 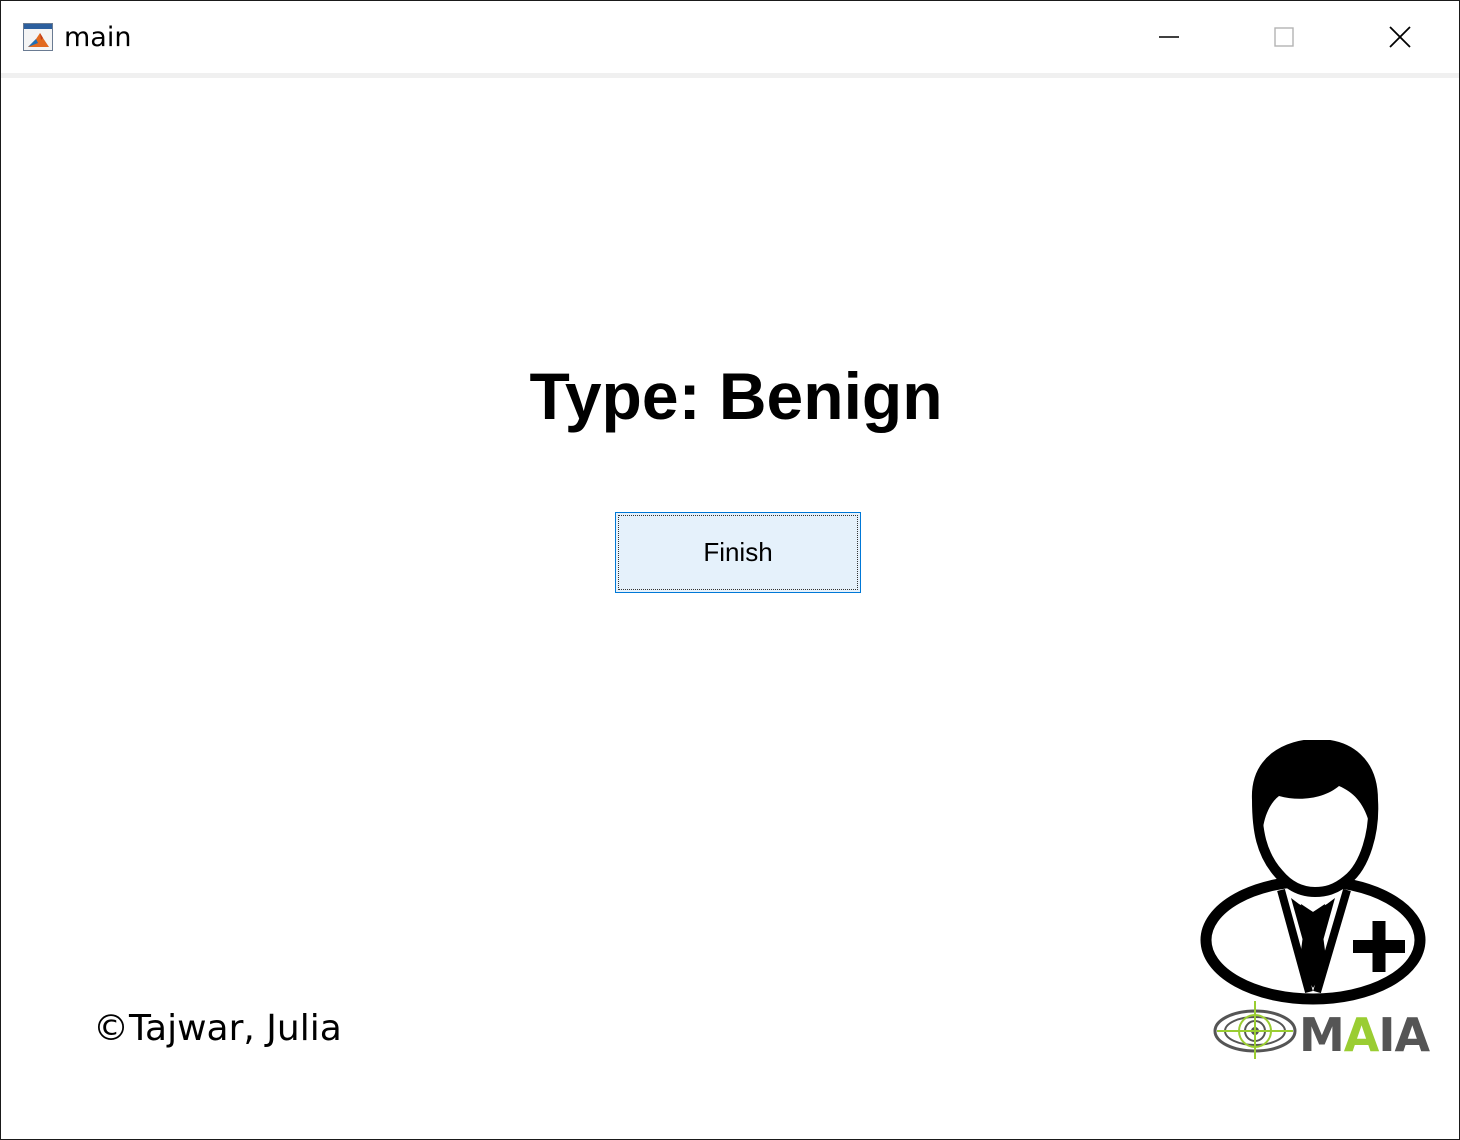 I want to click on close-button, so click(x=1400, y=37).